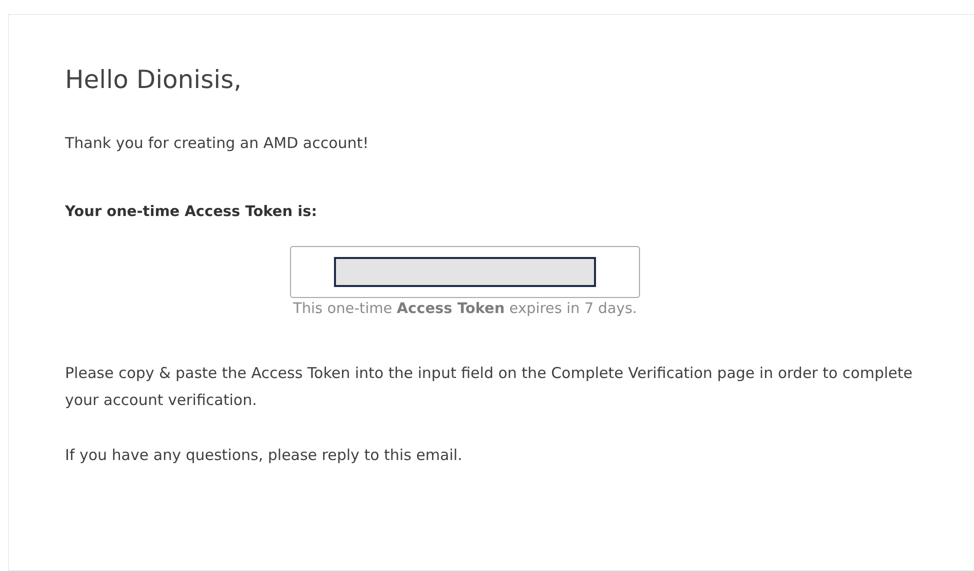 The image size is (974, 571). I want to click on closing-text: If you have any questions, please reply to this email., so click(264, 455).